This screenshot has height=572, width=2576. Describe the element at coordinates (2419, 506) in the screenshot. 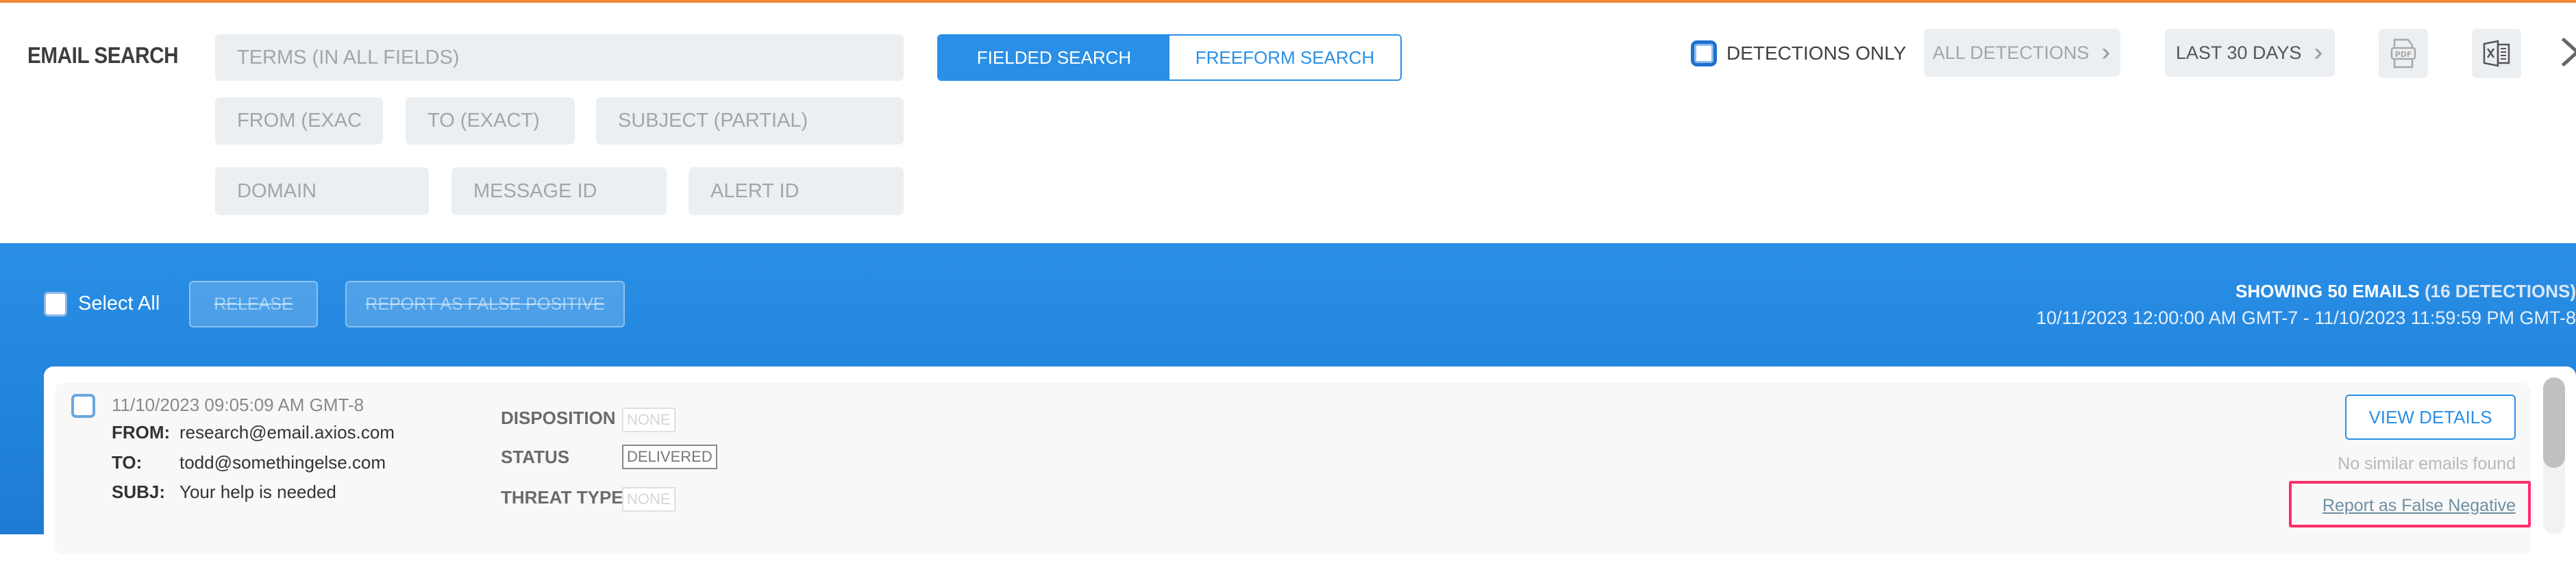

I see `report-false-negative-link: Report as False Negative` at that location.